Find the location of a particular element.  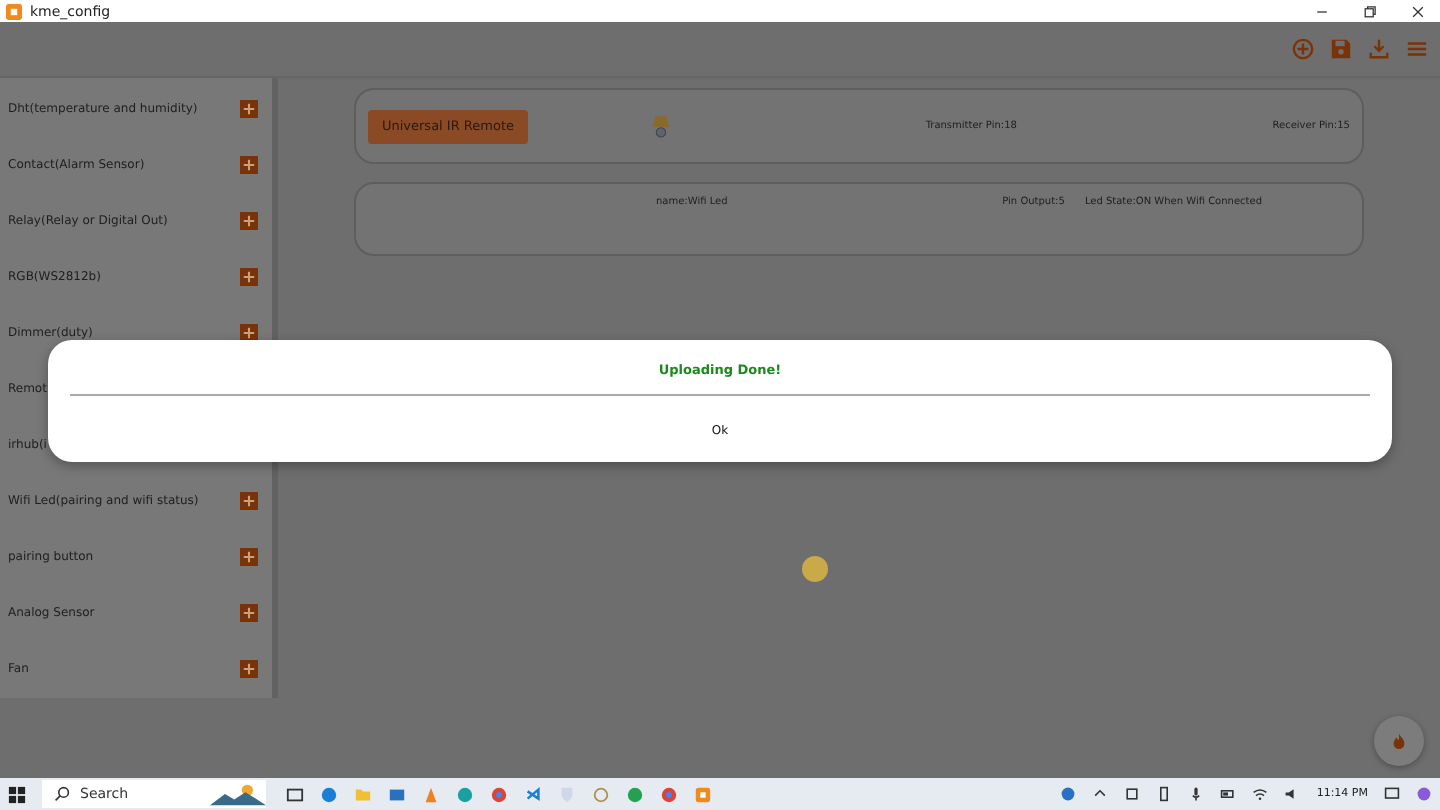

wifi-icon is located at coordinates (1260, 794).